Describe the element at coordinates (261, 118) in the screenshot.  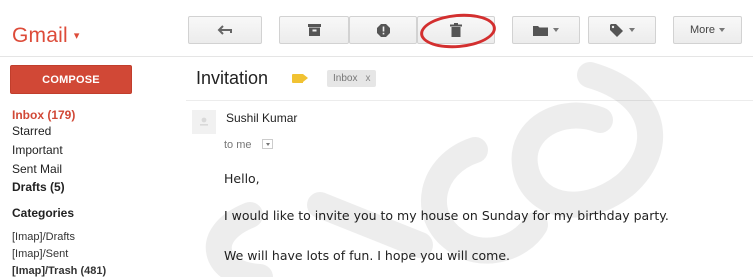
I see `sender-name: Sushil Kumar` at that location.